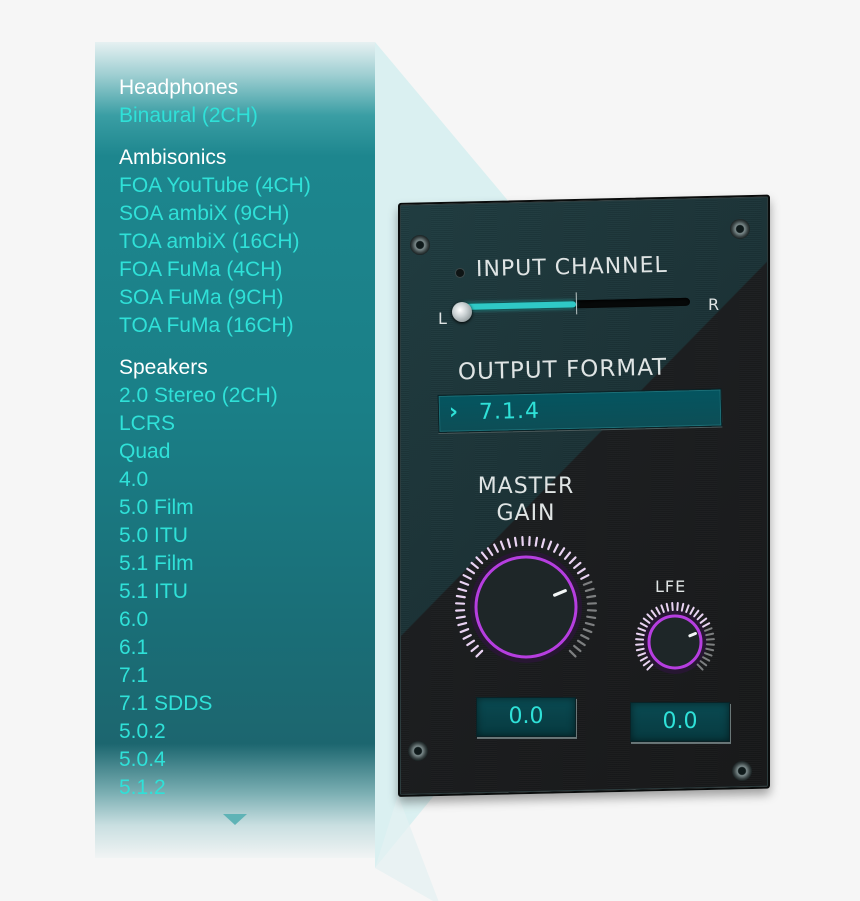 Image resolution: width=860 pixels, height=901 pixels. What do you see at coordinates (526, 486) in the screenshot?
I see `master-gain-label-line1: MASTER` at bounding box center [526, 486].